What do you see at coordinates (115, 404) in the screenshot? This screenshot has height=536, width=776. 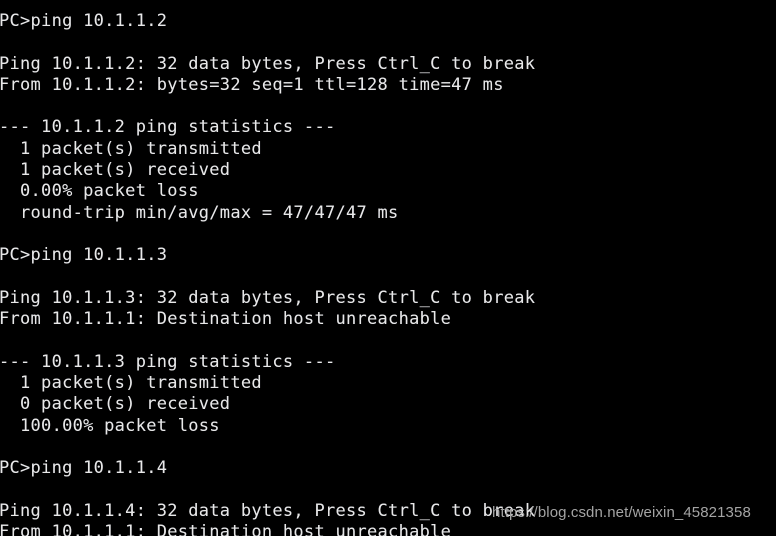 I see `console-line: 0 packet(s) received` at bounding box center [115, 404].